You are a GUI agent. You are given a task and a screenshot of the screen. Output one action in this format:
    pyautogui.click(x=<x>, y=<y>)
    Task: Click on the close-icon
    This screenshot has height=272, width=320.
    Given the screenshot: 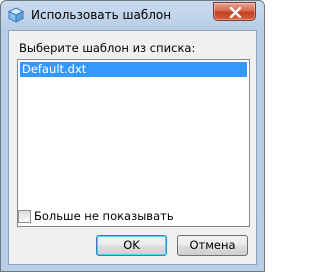 What is the action you would take?
    pyautogui.click(x=235, y=12)
    